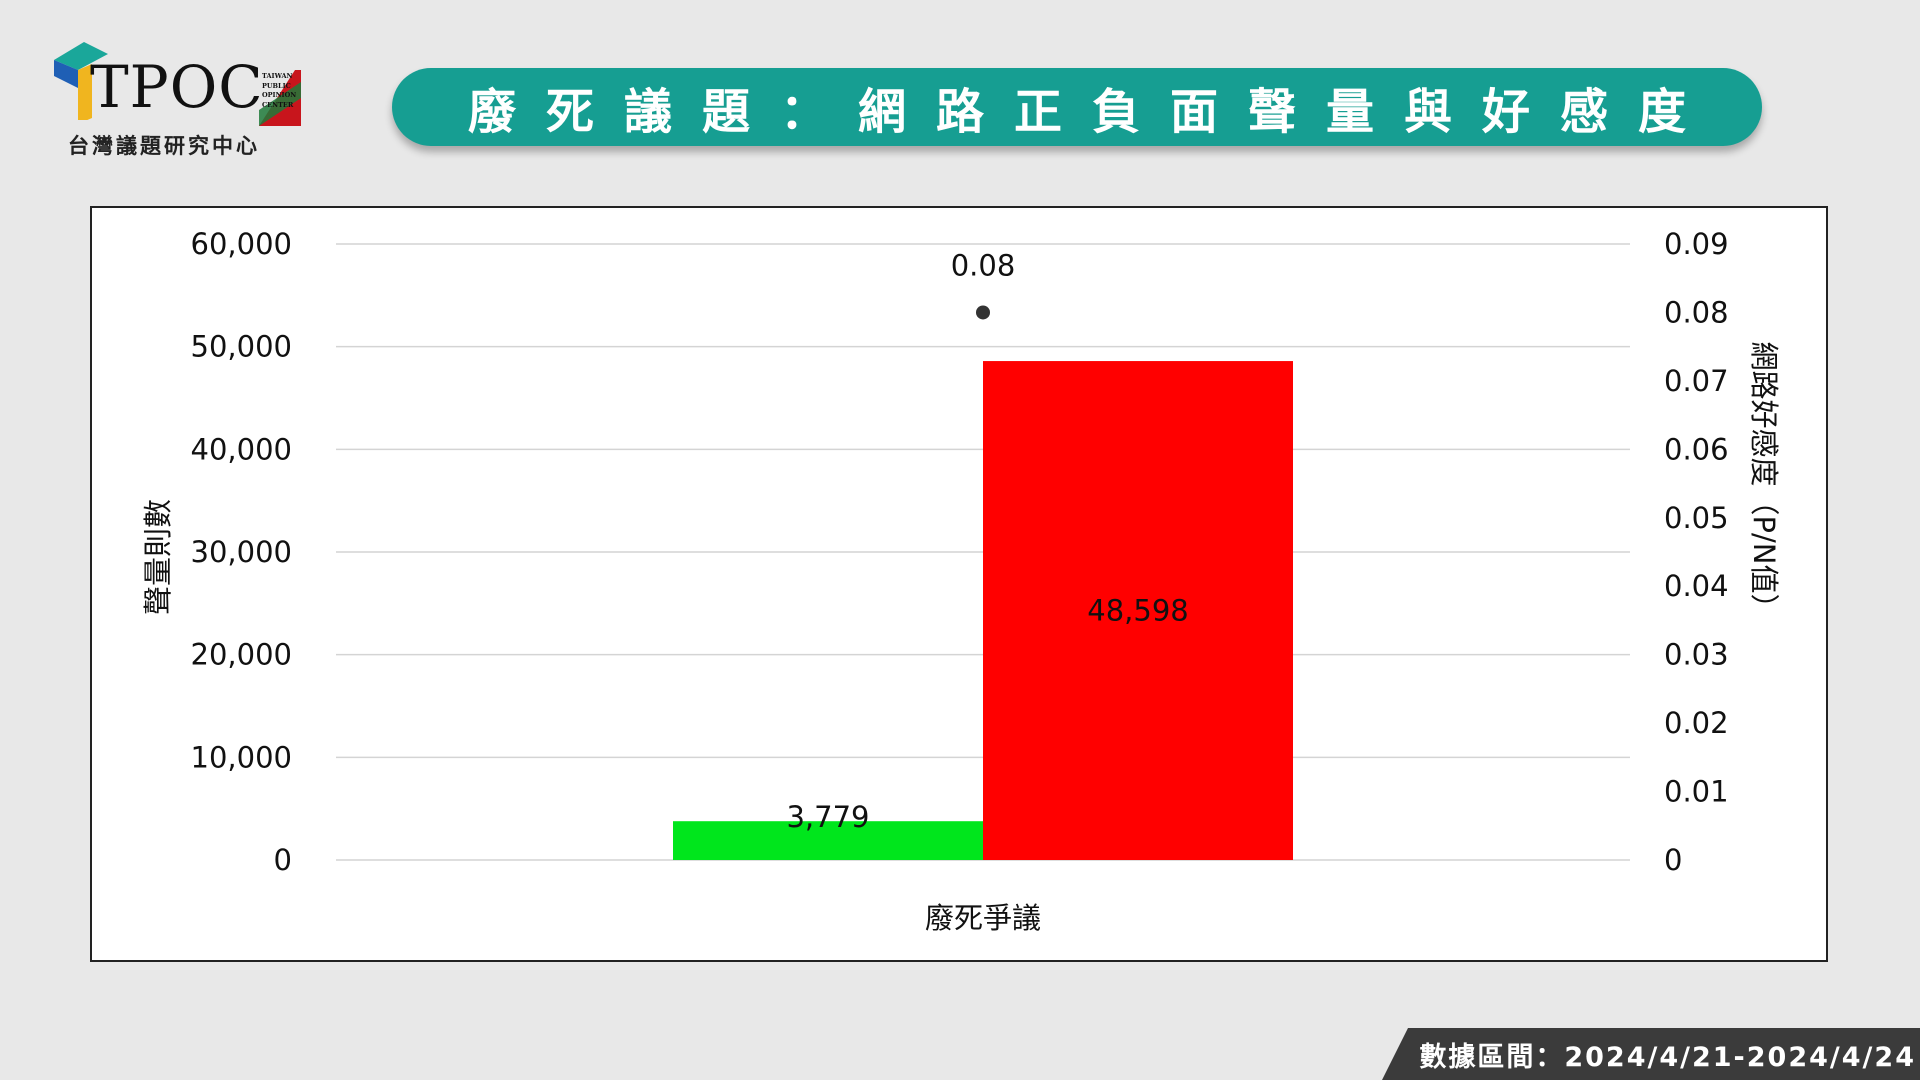  I want to click on y-tick-label: 60,000, so click(241, 244).